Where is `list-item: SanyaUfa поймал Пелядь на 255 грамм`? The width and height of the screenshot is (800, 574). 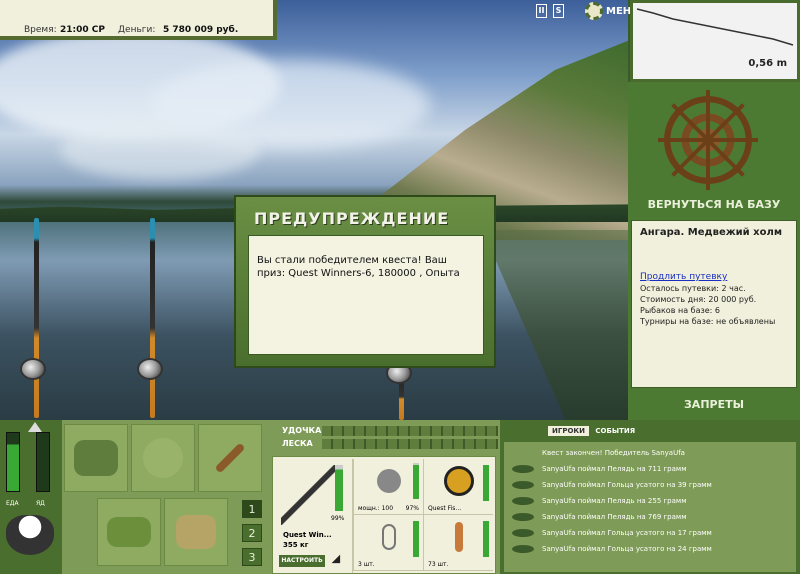
list-item: SanyaUfa поймал Пелядь на 255 грамм is located at coordinates (650, 502).